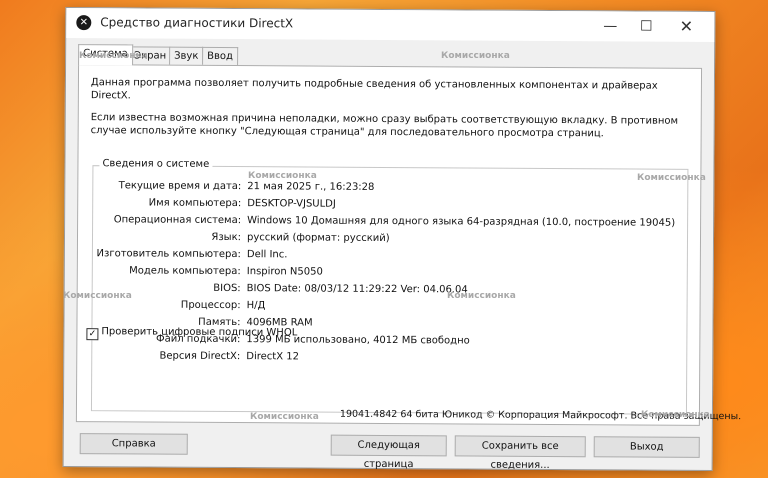  I want to click on directx-app-icon: ✕, so click(84, 23).